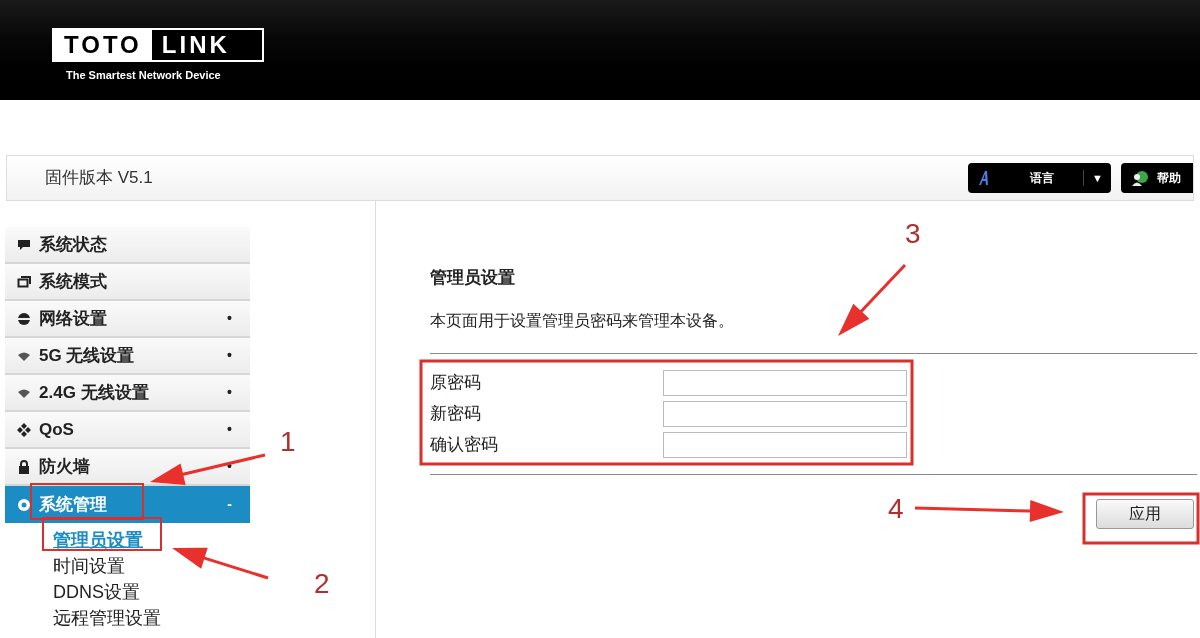 The image size is (1200, 638). What do you see at coordinates (229, 504) in the screenshot?
I see `expand-marker: -` at bounding box center [229, 504].